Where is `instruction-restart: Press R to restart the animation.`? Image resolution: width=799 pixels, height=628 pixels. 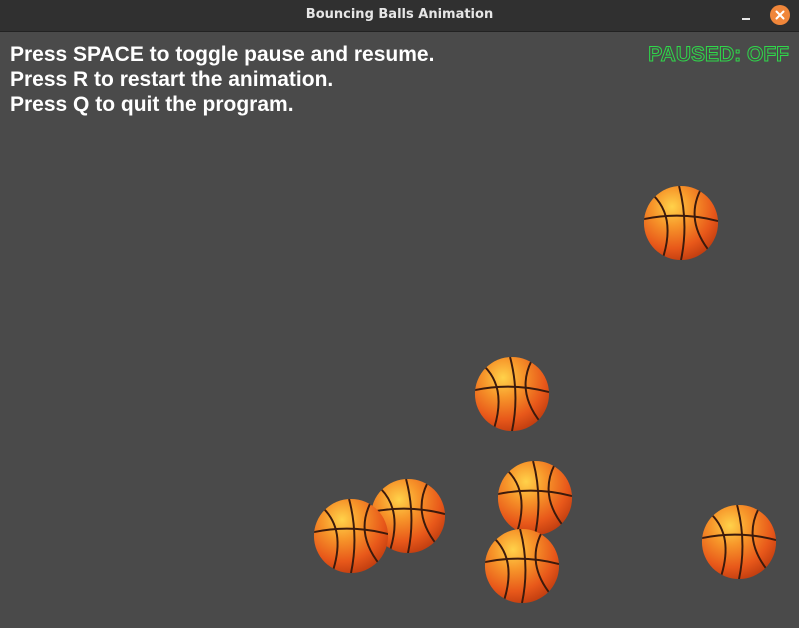 instruction-restart: Press R to restart the animation. is located at coordinates (172, 79).